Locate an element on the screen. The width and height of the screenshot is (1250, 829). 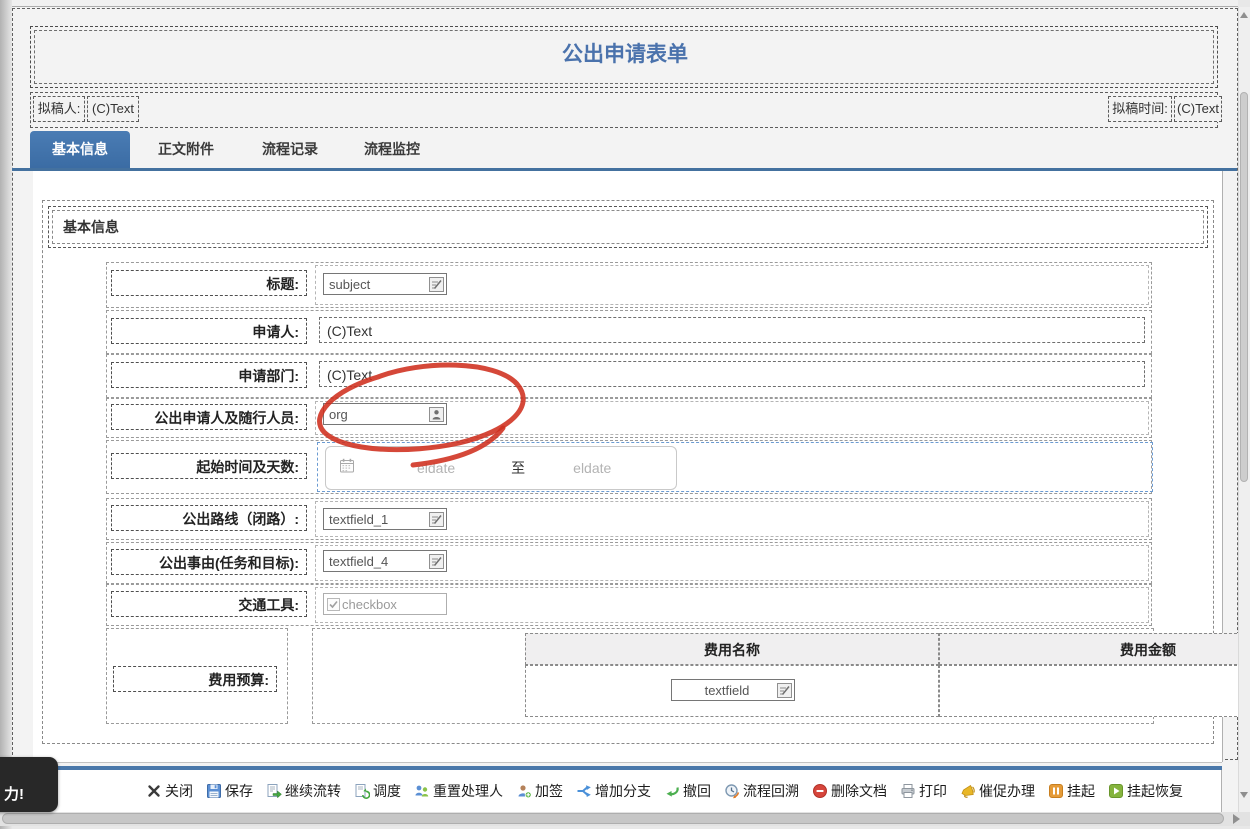
transport-label: 交通工具: is located at coordinates (209, 604).